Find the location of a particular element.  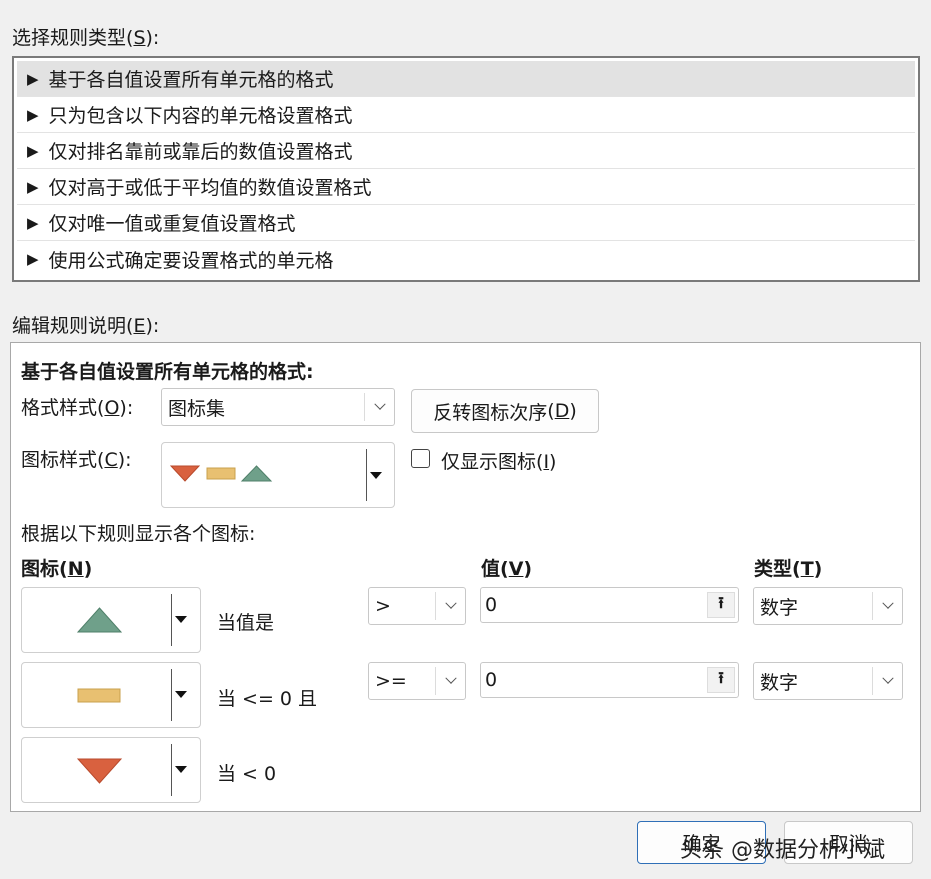

rule-type-item: ▶ 仅对排名靠前或靠后的数值设置格式 is located at coordinates (466, 151).